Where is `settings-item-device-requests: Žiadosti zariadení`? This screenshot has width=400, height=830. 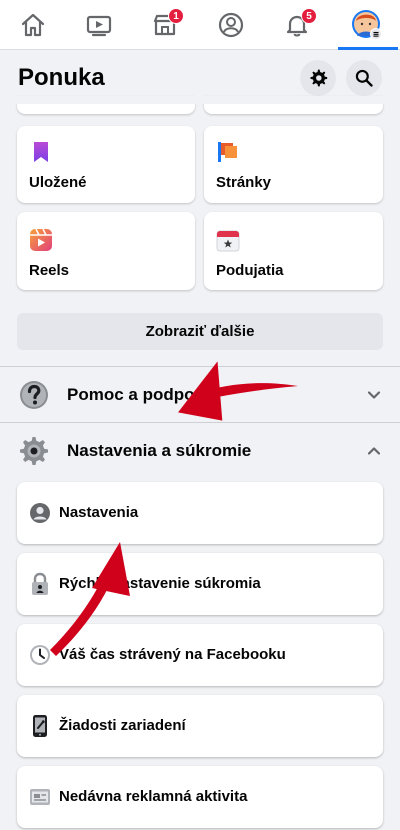 settings-item-device-requests: Žiadosti zariadení is located at coordinates (200, 726).